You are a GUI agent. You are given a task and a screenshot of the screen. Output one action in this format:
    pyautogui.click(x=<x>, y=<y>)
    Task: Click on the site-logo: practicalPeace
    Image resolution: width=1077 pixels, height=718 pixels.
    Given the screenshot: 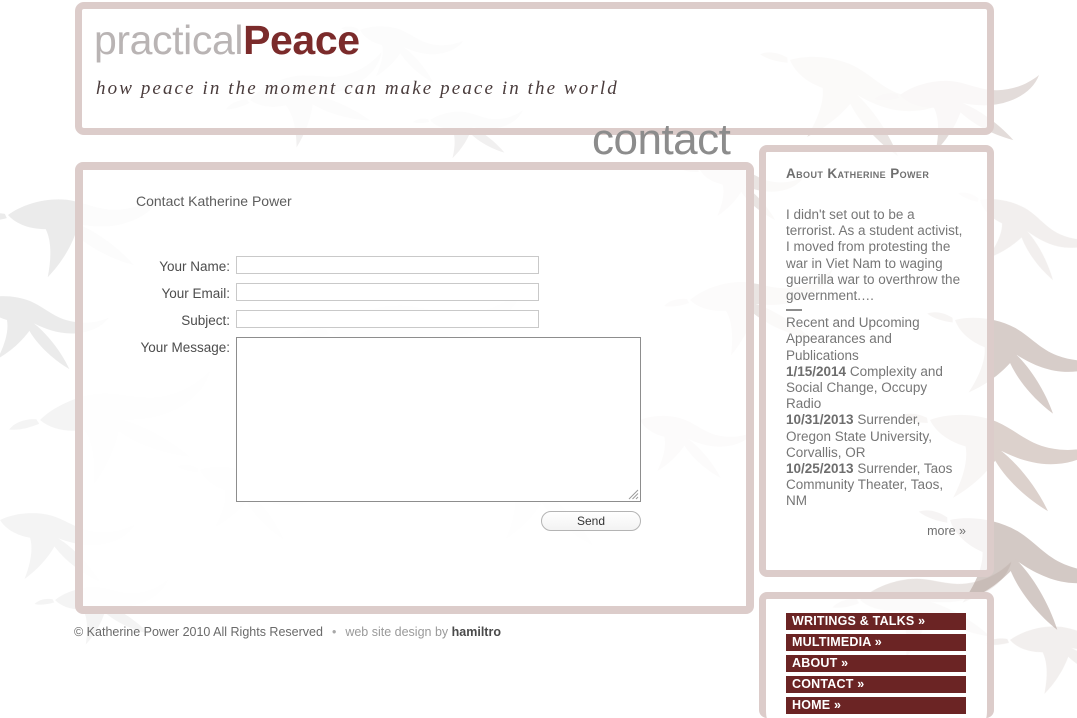 What is the action you would take?
    pyautogui.click(x=227, y=40)
    